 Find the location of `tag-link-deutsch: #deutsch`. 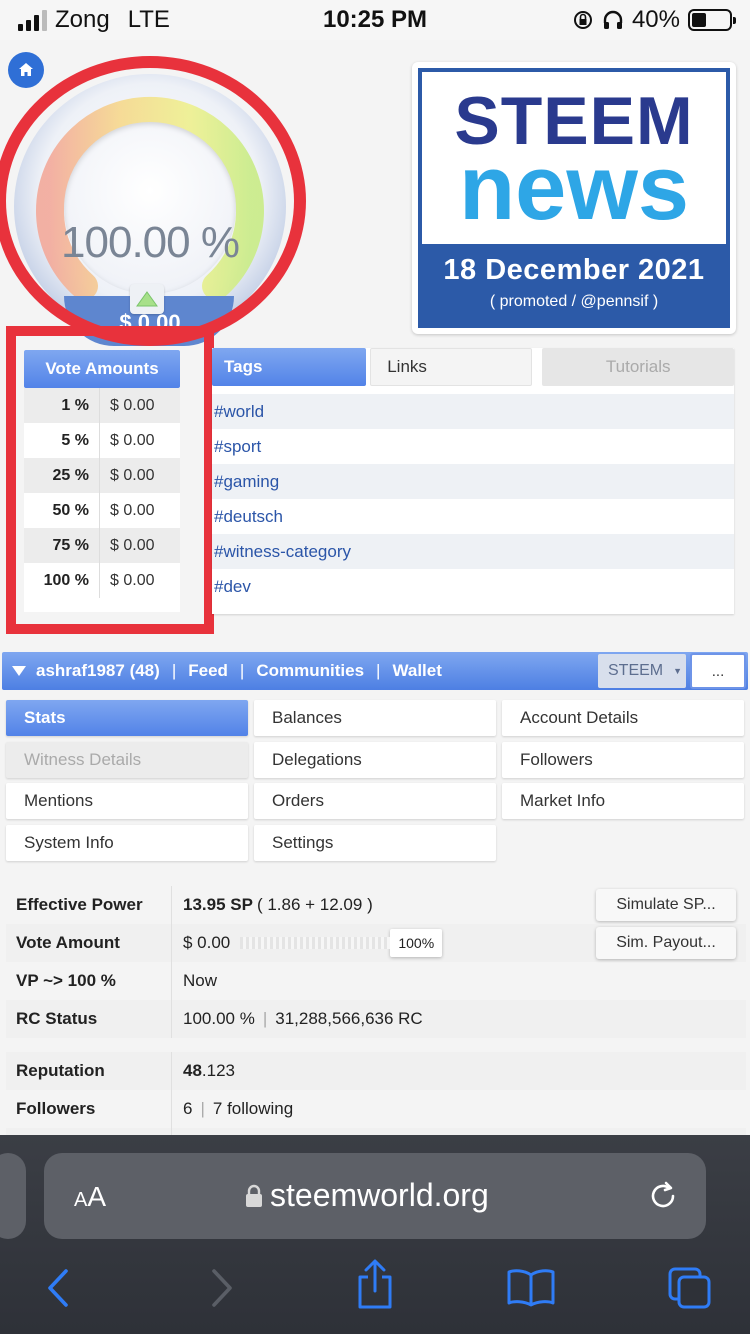

tag-link-deutsch: #deutsch is located at coordinates (473, 516).